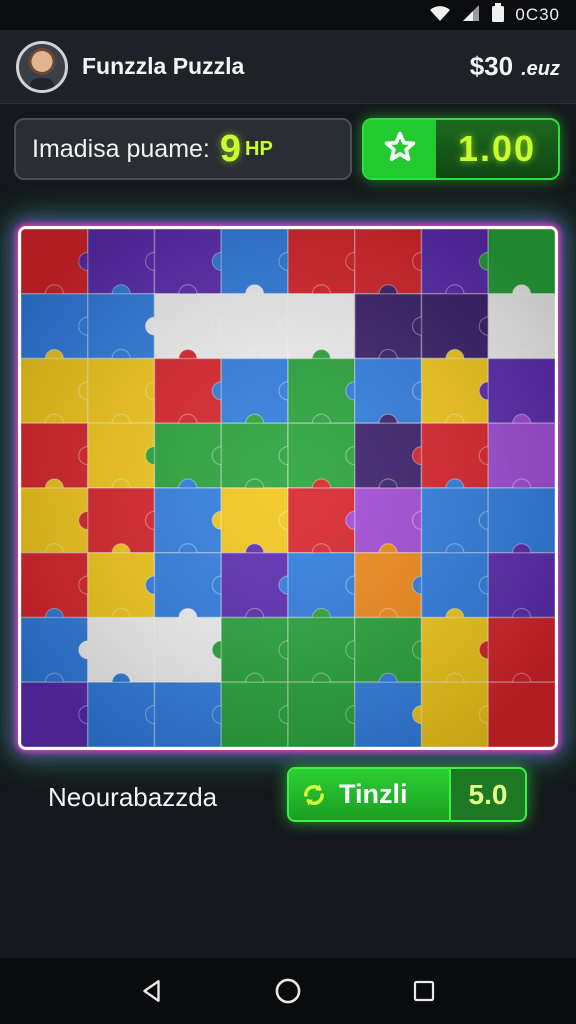 The height and width of the screenshot is (1024, 576). Describe the element at coordinates (288, 67) in the screenshot. I see `app-header: Funzzla Puzzla $30 .euz` at that location.